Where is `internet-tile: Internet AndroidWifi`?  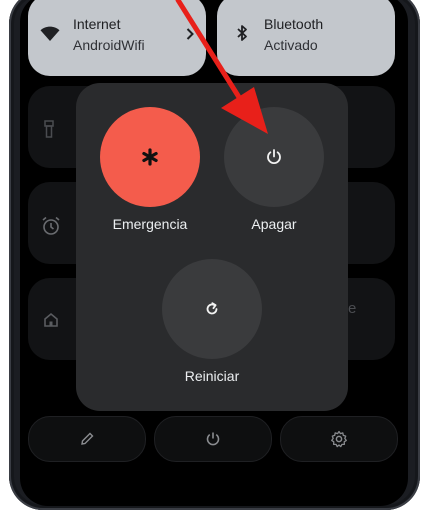
internet-tile: Internet AndroidWifi is located at coordinates (117, 38).